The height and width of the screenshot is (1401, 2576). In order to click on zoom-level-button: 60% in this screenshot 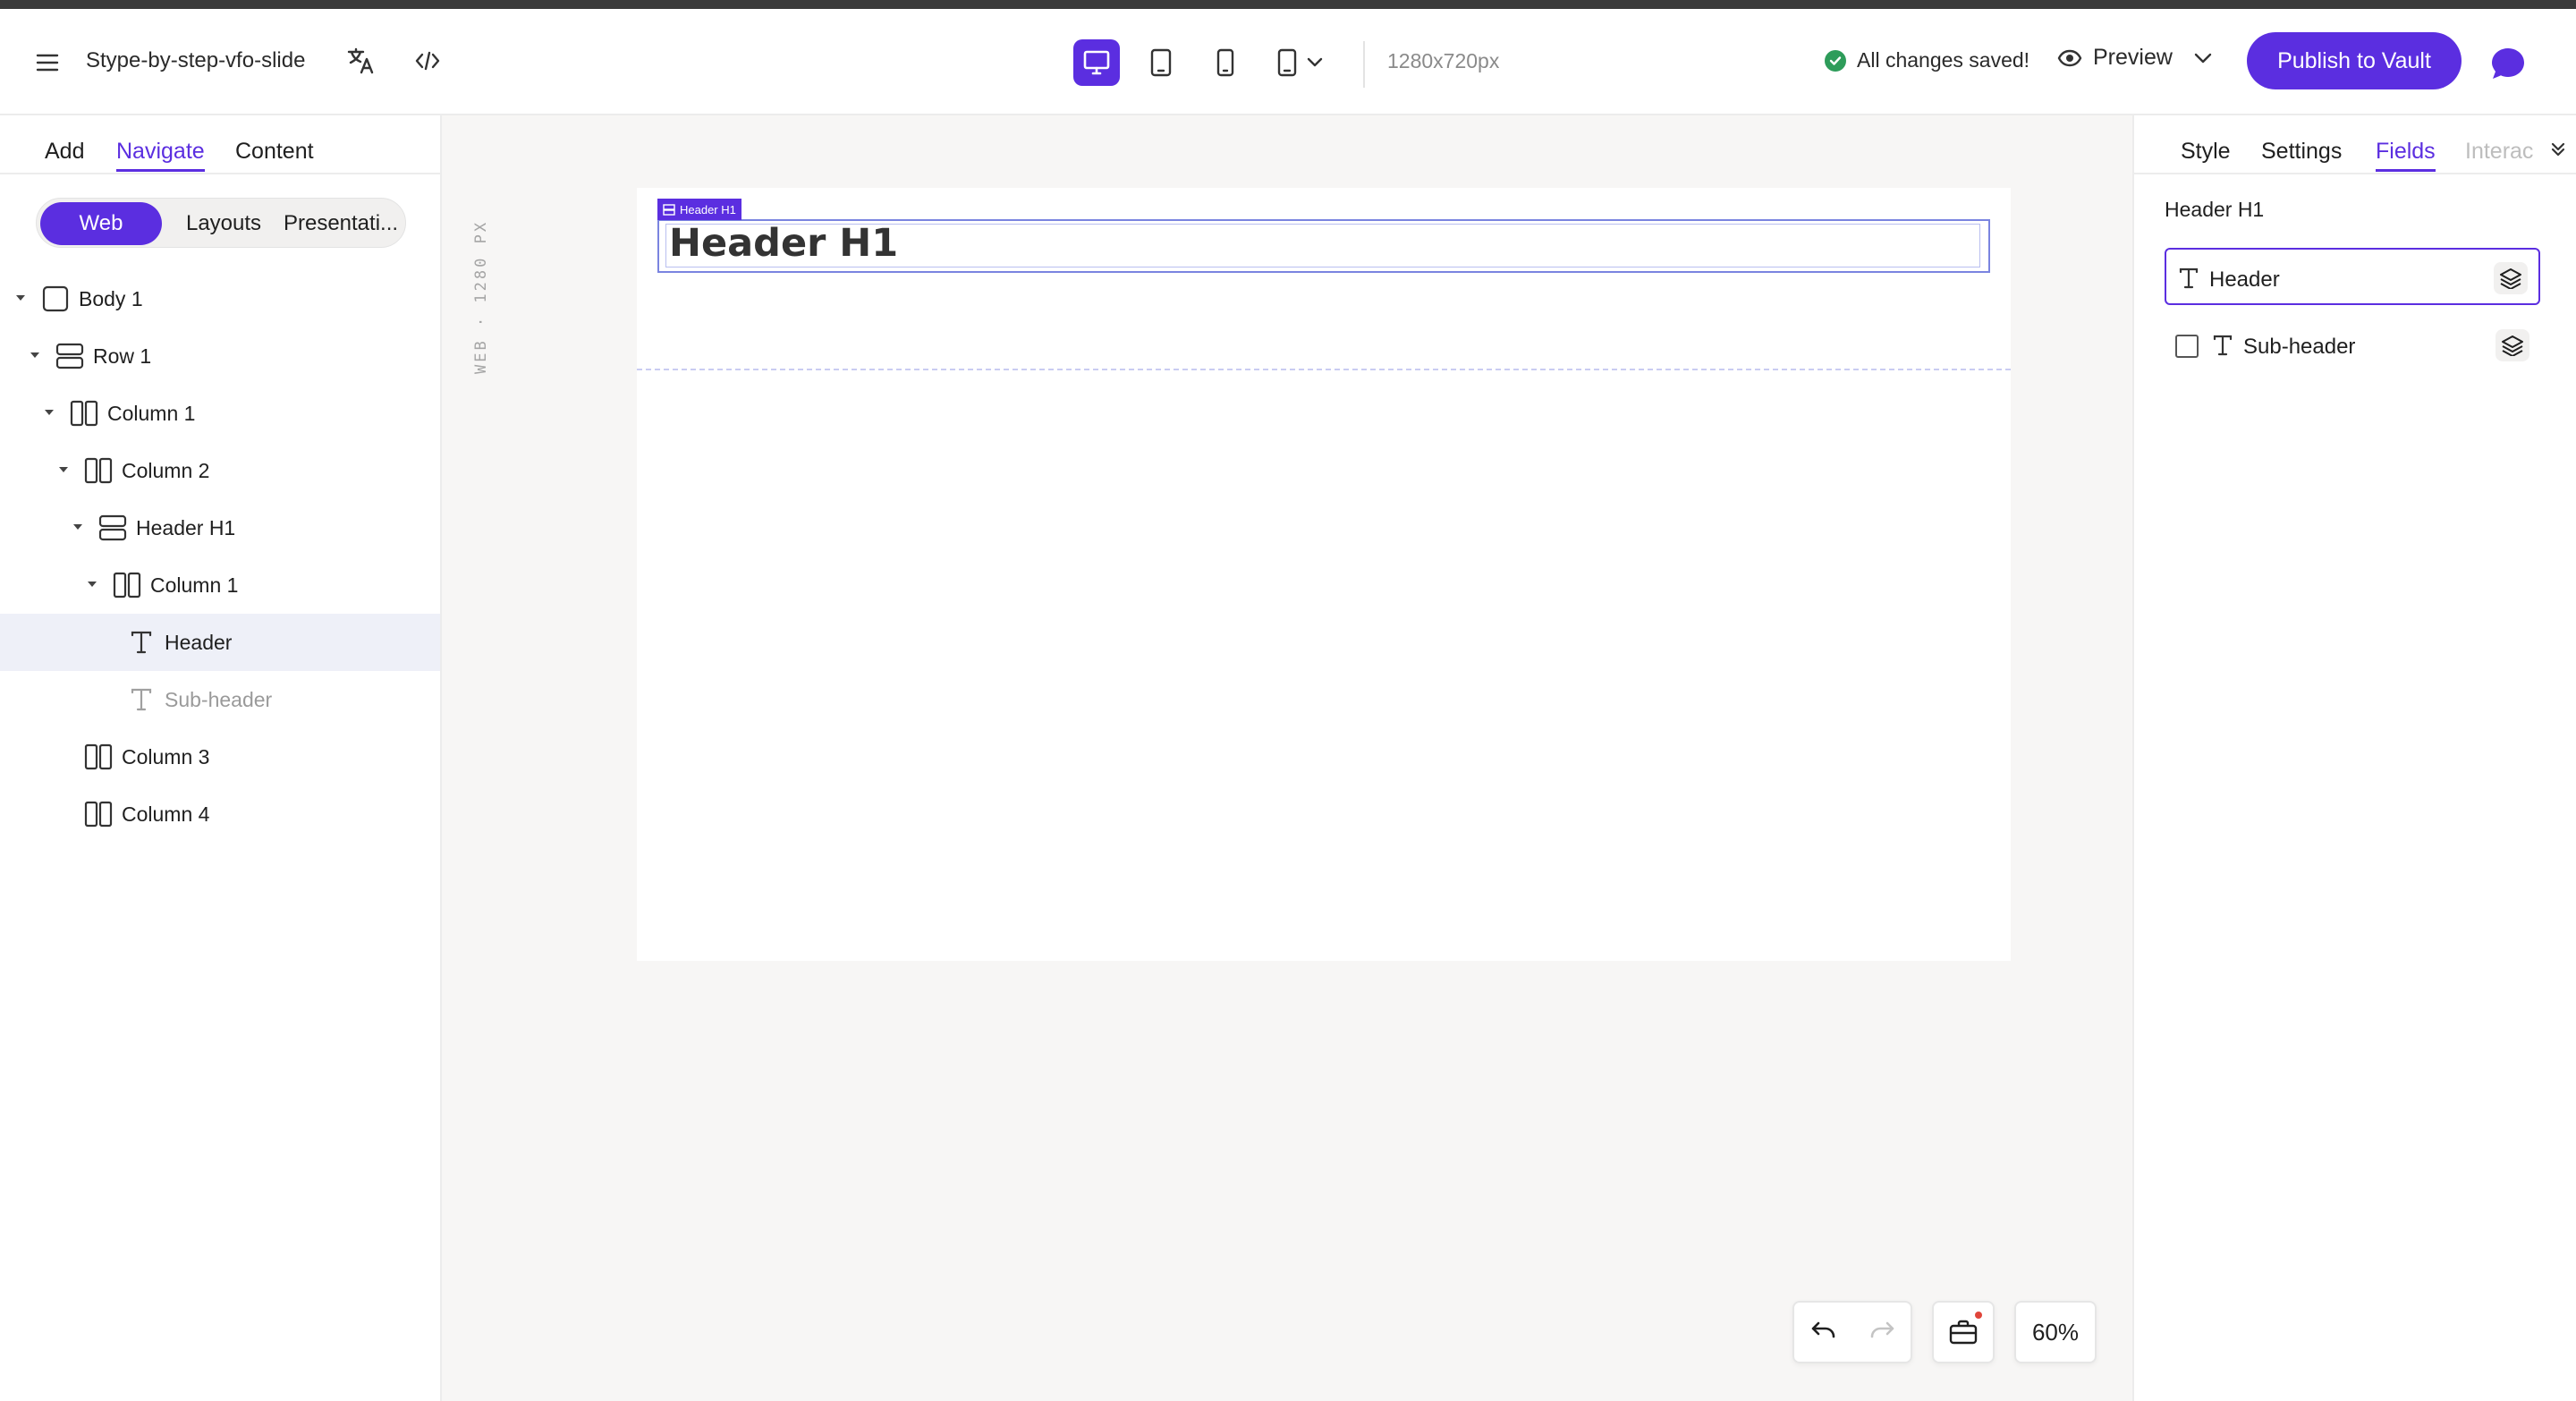, I will do `click(2055, 1332)`.